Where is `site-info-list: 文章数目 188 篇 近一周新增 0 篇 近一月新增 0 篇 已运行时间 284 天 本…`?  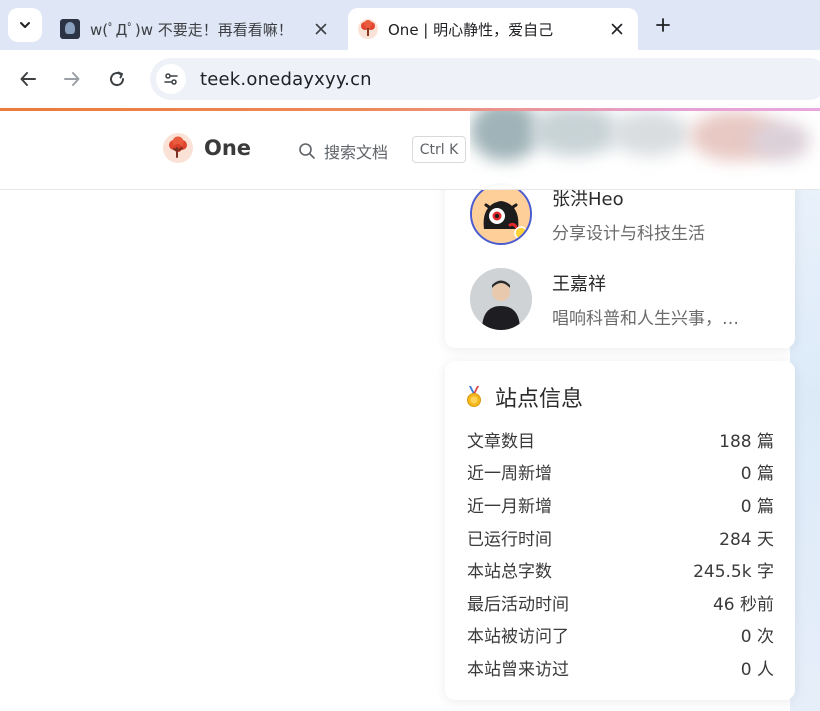
site-info-list: 文章数目 188 篇 近一周新增 0 篇 近一月新增 0 篇 已运行时间 284 天 本… is located at coordinates (620, 553).